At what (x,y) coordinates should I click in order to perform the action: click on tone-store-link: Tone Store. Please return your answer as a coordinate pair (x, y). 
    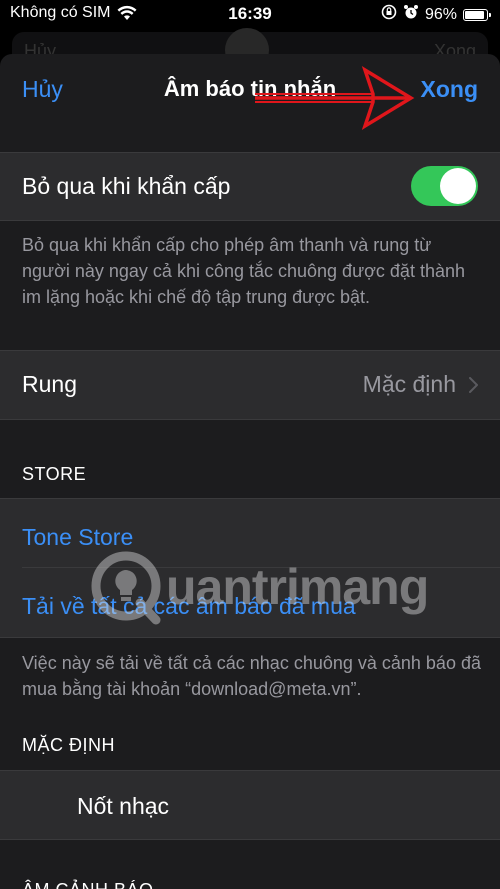
    Looking at the image, I should click on (77, 537).